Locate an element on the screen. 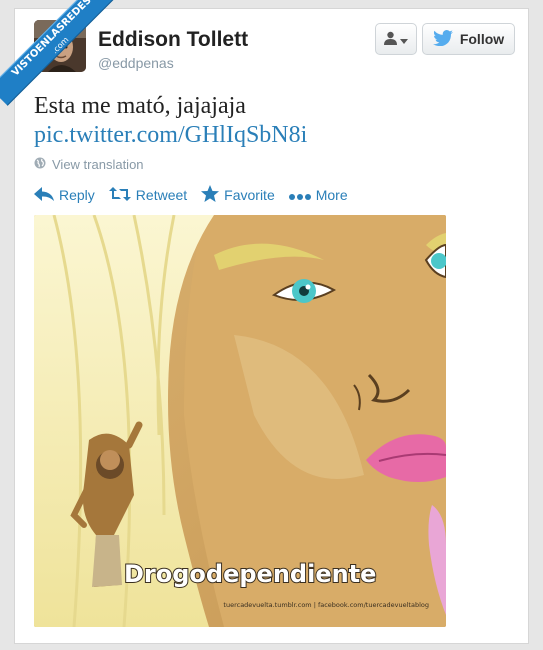 This screenshot has height=650, width=543. user-display-name: Eddison Tollett is located at coordinates (173, 40).